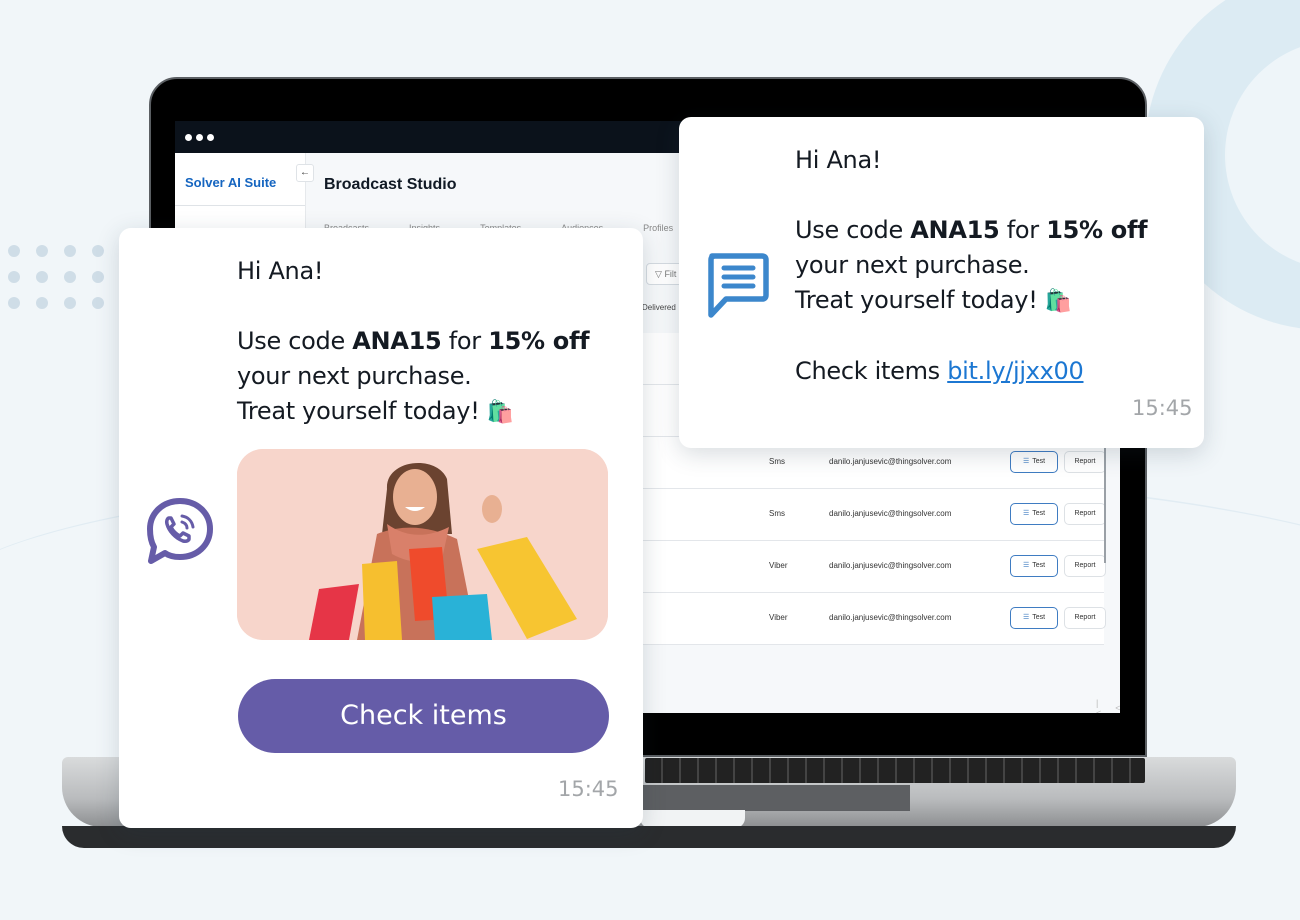 Image resolution: width=1300 pixels, height=920 pixels. What do you see at coordinates (390, 184) in the screenshot?
I see `page-title: Broadcast Studio` at bounding box center [390, 184].